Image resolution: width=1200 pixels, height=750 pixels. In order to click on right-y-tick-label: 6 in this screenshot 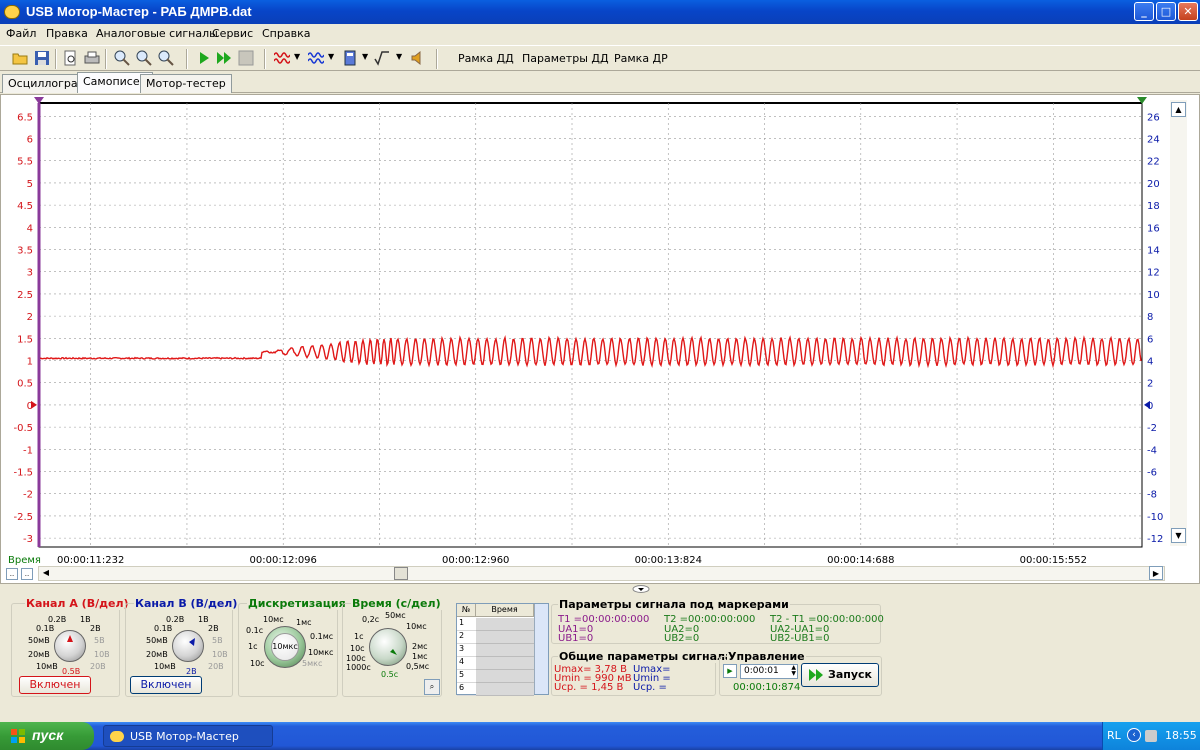, I will do `click(1150, 339)`.